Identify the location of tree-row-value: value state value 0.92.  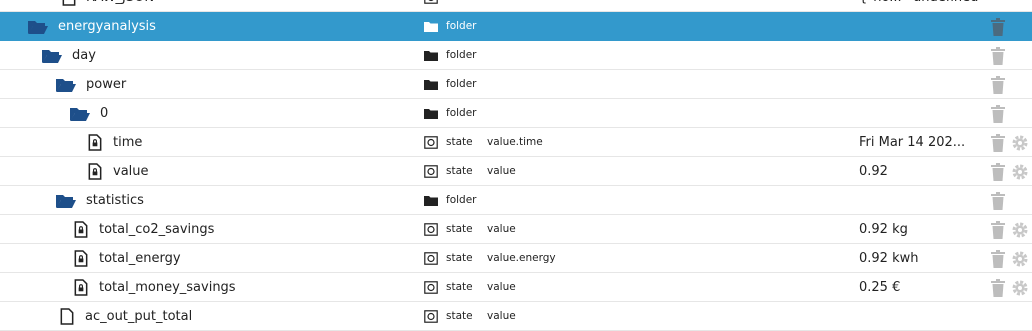
(516, 171).